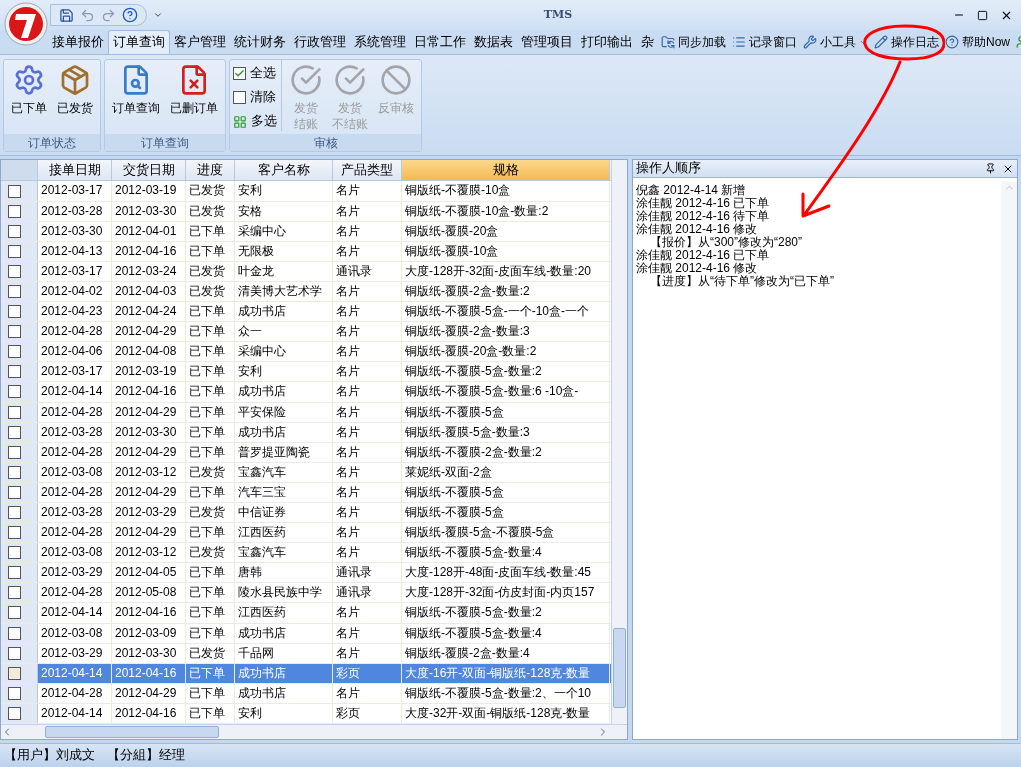 The width and height of the screenshot is (1021, 767). Describe the element at coordinates (306, 653) in the screenshot. I see `table-row: 2012-03-29 2012-03-30 已发货 千品网 名片 铜版纸-覆膜-2盒-数量:4` at that location.